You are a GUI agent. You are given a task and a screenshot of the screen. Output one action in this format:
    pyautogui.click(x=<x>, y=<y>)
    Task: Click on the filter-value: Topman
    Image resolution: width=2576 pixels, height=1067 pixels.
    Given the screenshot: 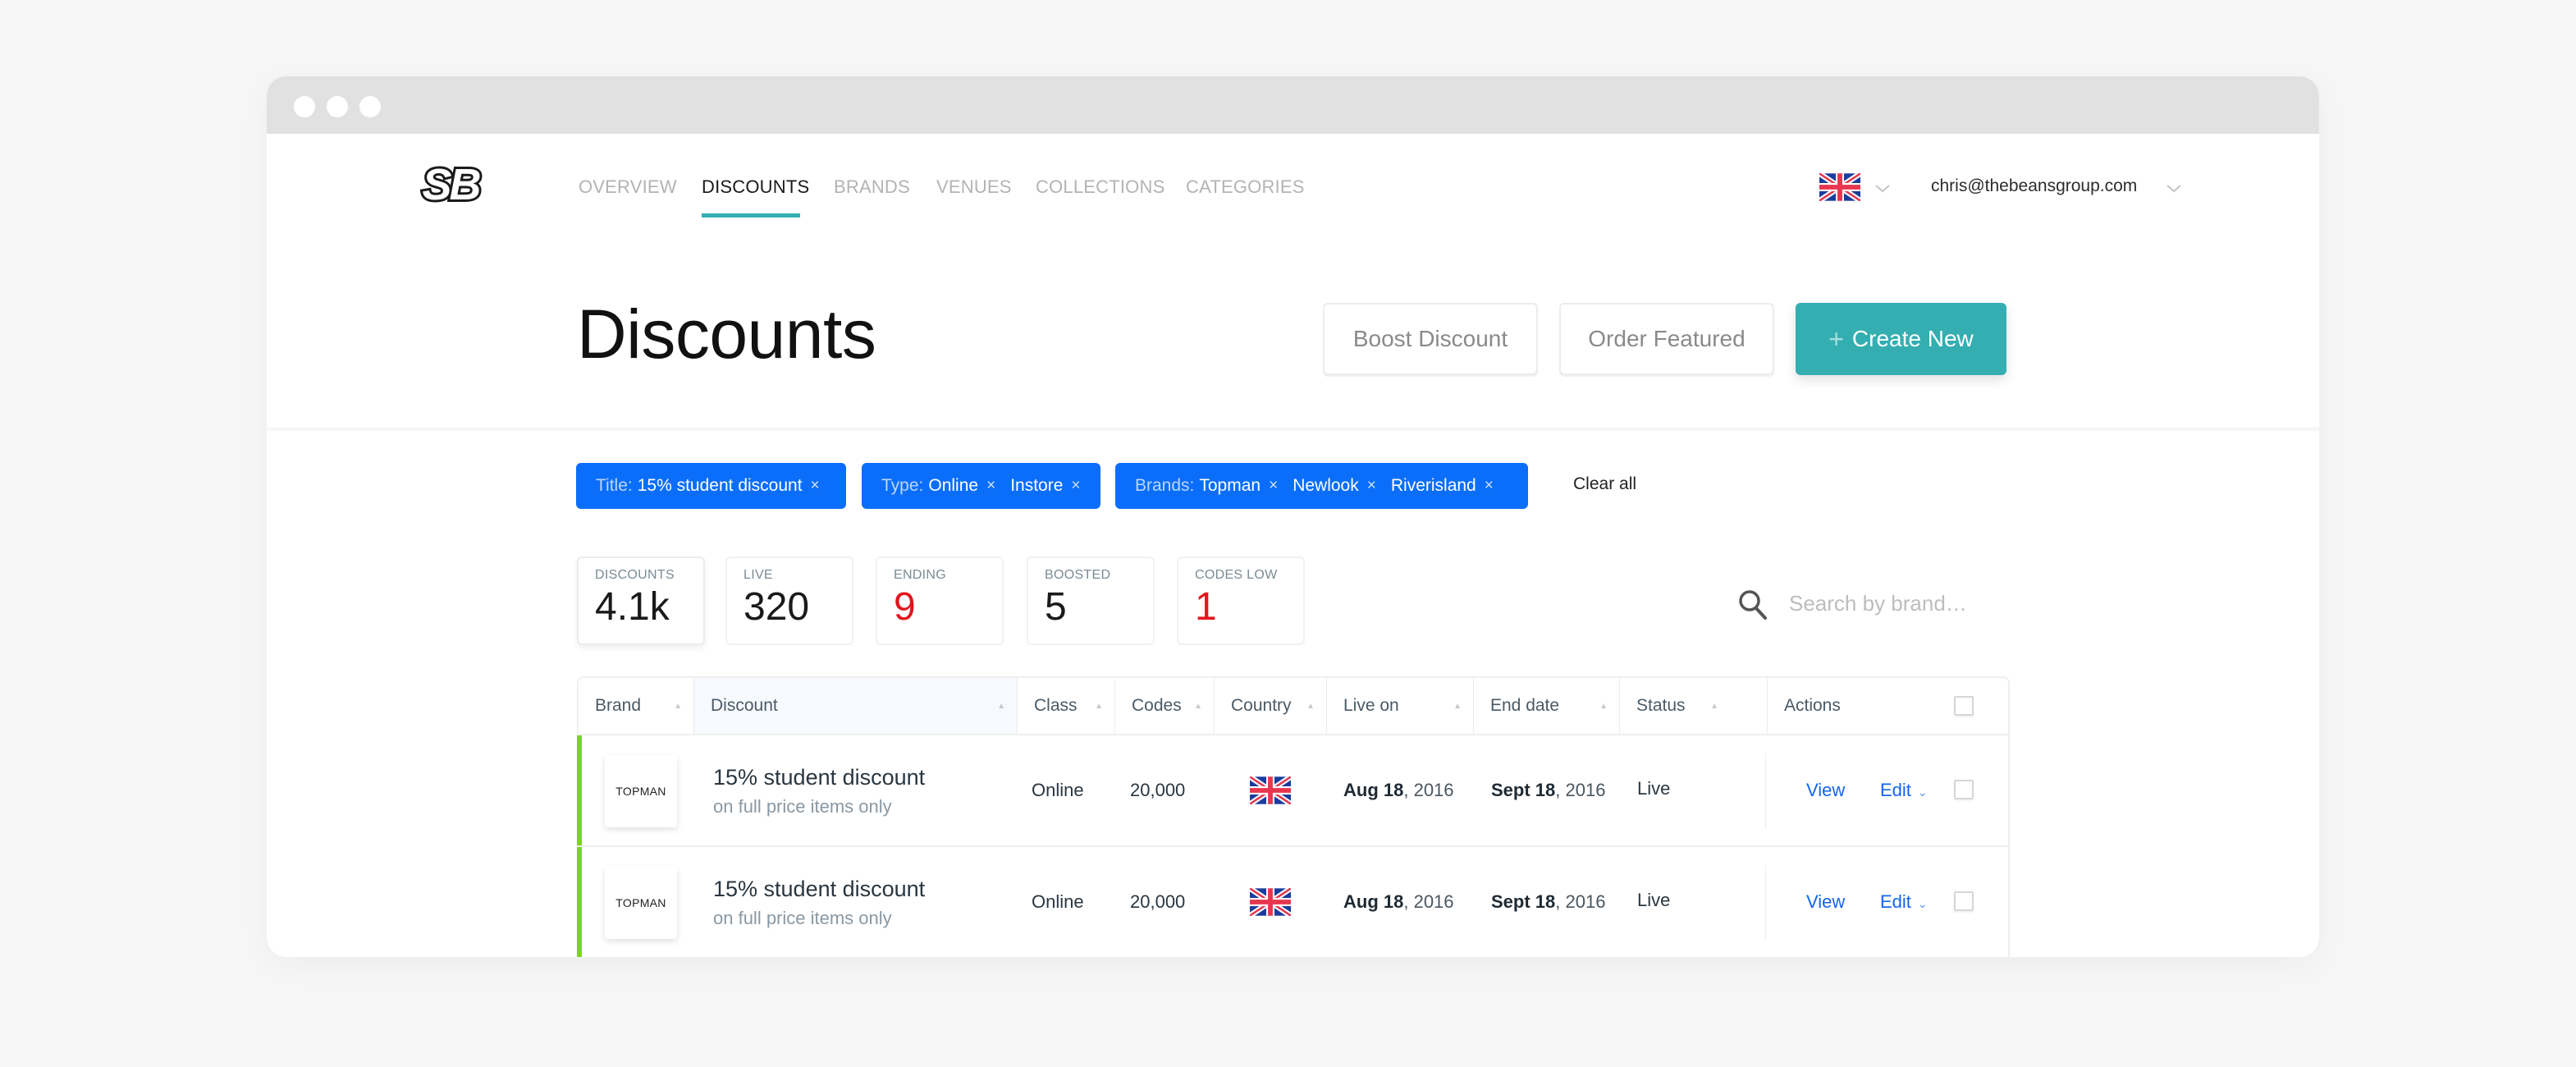 What is the action you would take?
    pyautogui.click(x=1230, y=486)
    